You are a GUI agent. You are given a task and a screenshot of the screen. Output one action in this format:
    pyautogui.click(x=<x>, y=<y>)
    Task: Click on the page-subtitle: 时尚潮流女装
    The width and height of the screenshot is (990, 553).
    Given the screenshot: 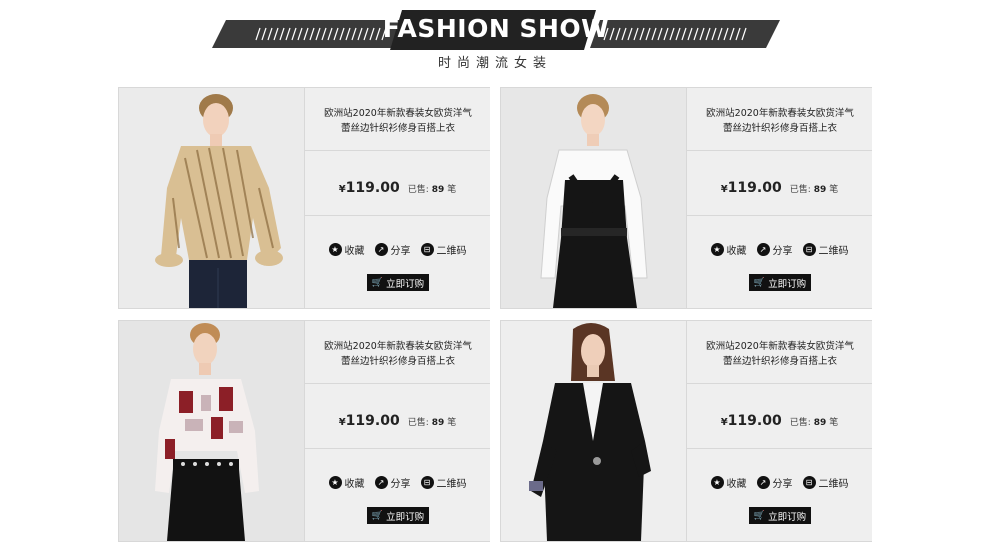 What is the action you would take?
    pyautogui.click(x=494, y=63)
    